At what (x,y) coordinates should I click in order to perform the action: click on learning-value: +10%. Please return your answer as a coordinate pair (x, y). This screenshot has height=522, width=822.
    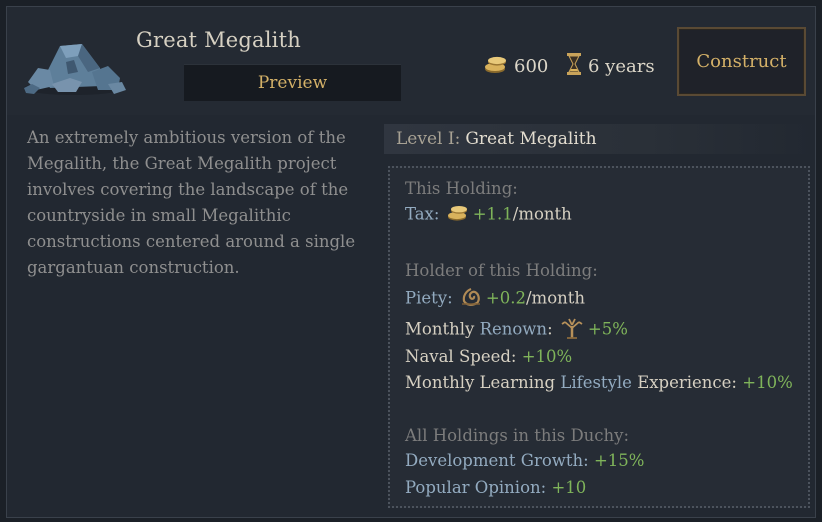
    Looking at the image, I should click on (767, 382).